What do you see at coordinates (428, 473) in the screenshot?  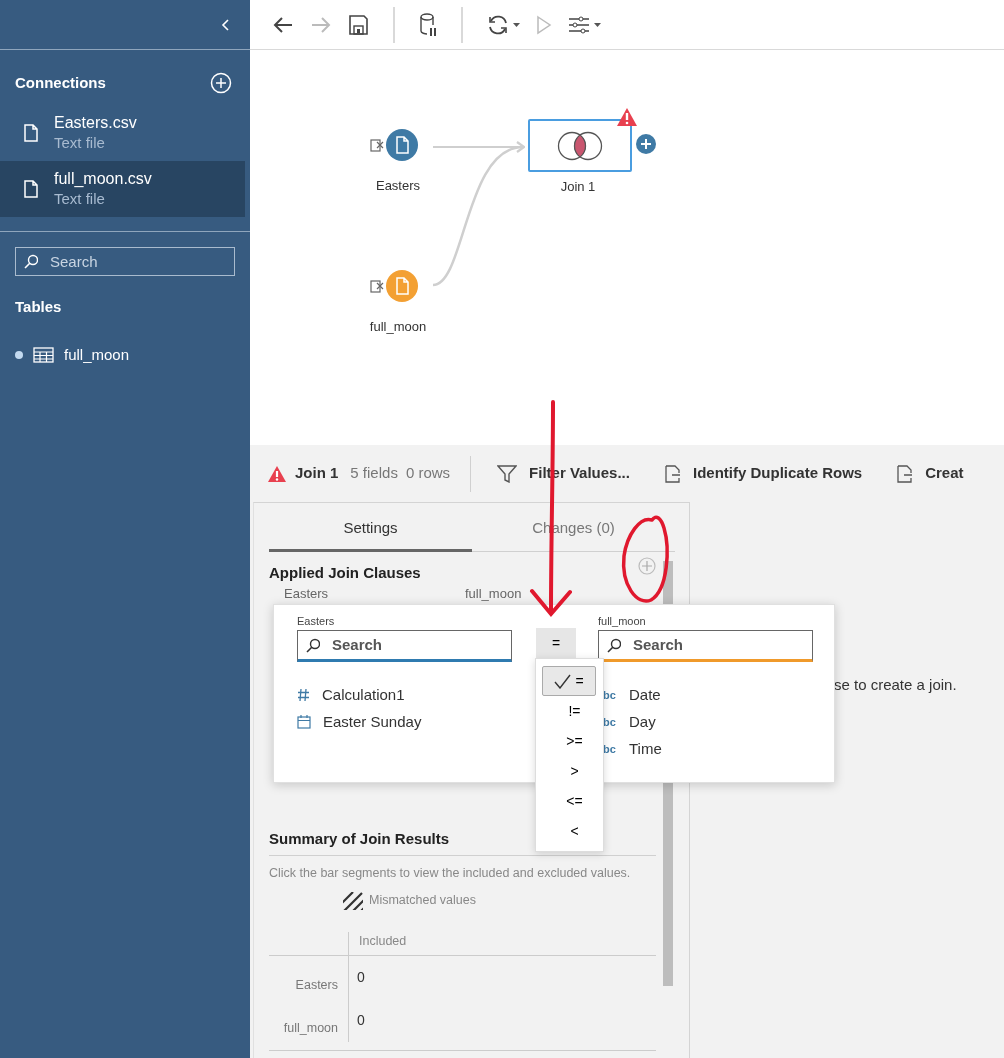 I see `row-count: 0 rows` at bounding box center [428, 473].